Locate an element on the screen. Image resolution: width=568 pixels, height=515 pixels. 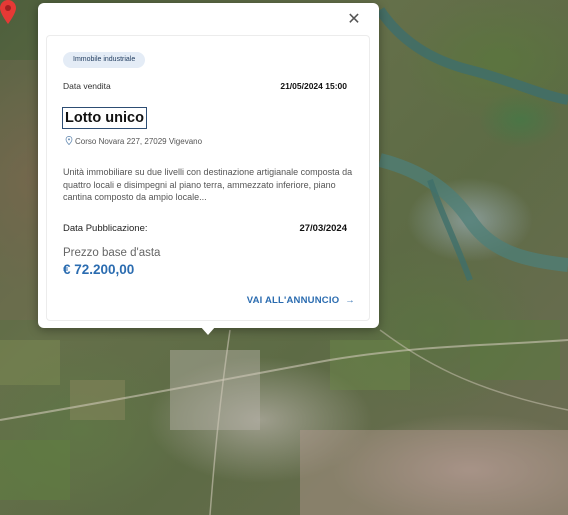
arrow-right-icon: → is located at coordinates (350, 300).